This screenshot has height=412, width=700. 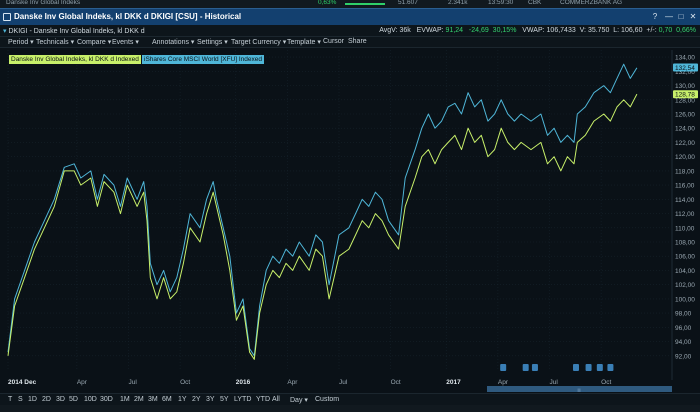 I want to click on range-t: T, so click(x=10, y=399).